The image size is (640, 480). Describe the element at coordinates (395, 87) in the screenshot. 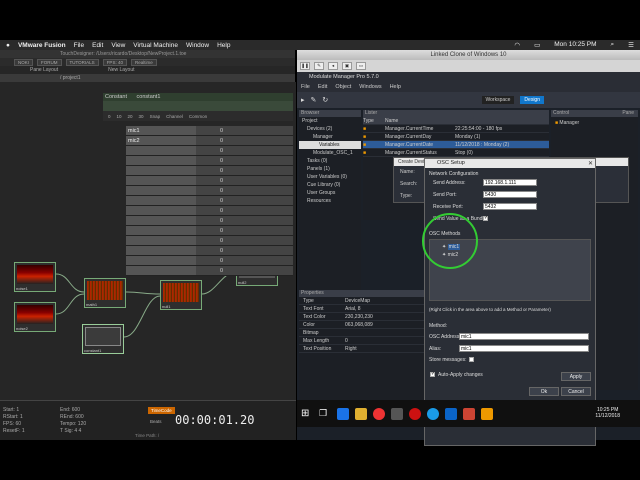

I see `mm-menu-help: Help` at that location.